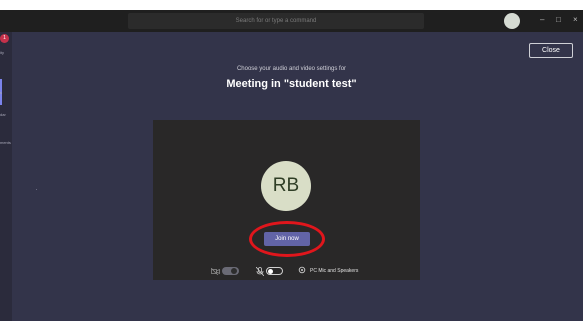 The width and height of the screenshot is (583, 321). Describe the element at coordinates (215, 272) in the screenshot. I see `camera-off-icon` at that location.